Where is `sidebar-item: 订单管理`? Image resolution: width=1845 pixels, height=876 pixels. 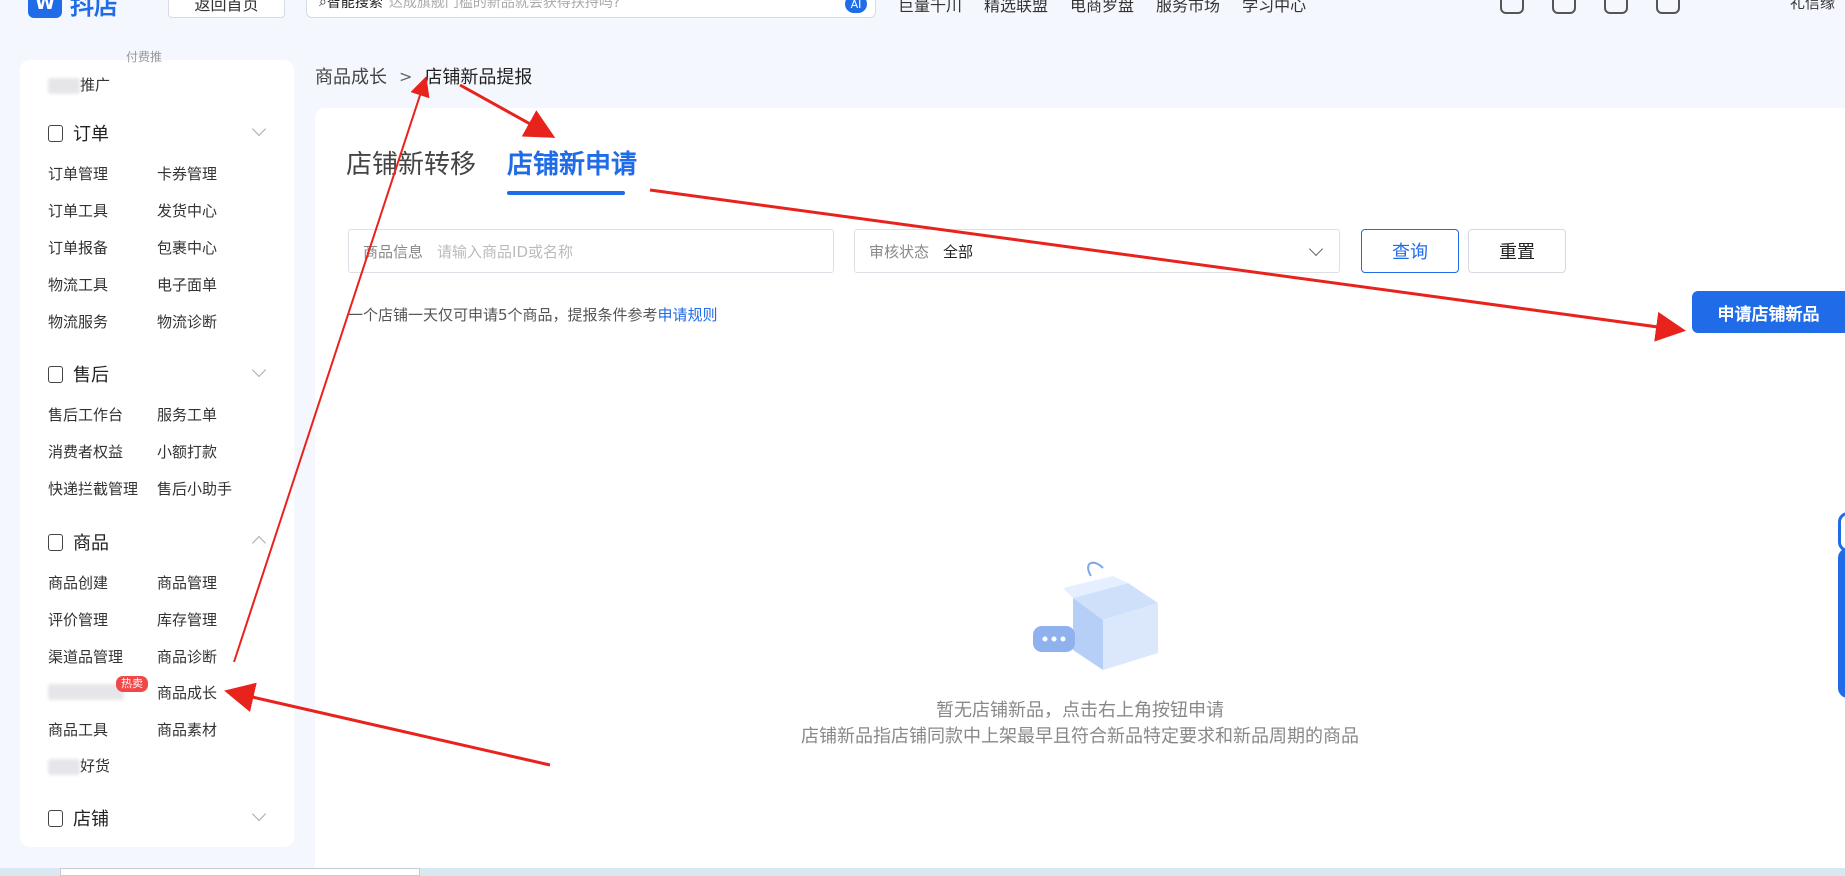 sidebar-item: 订单管理 is located at coordinates (78, 173).